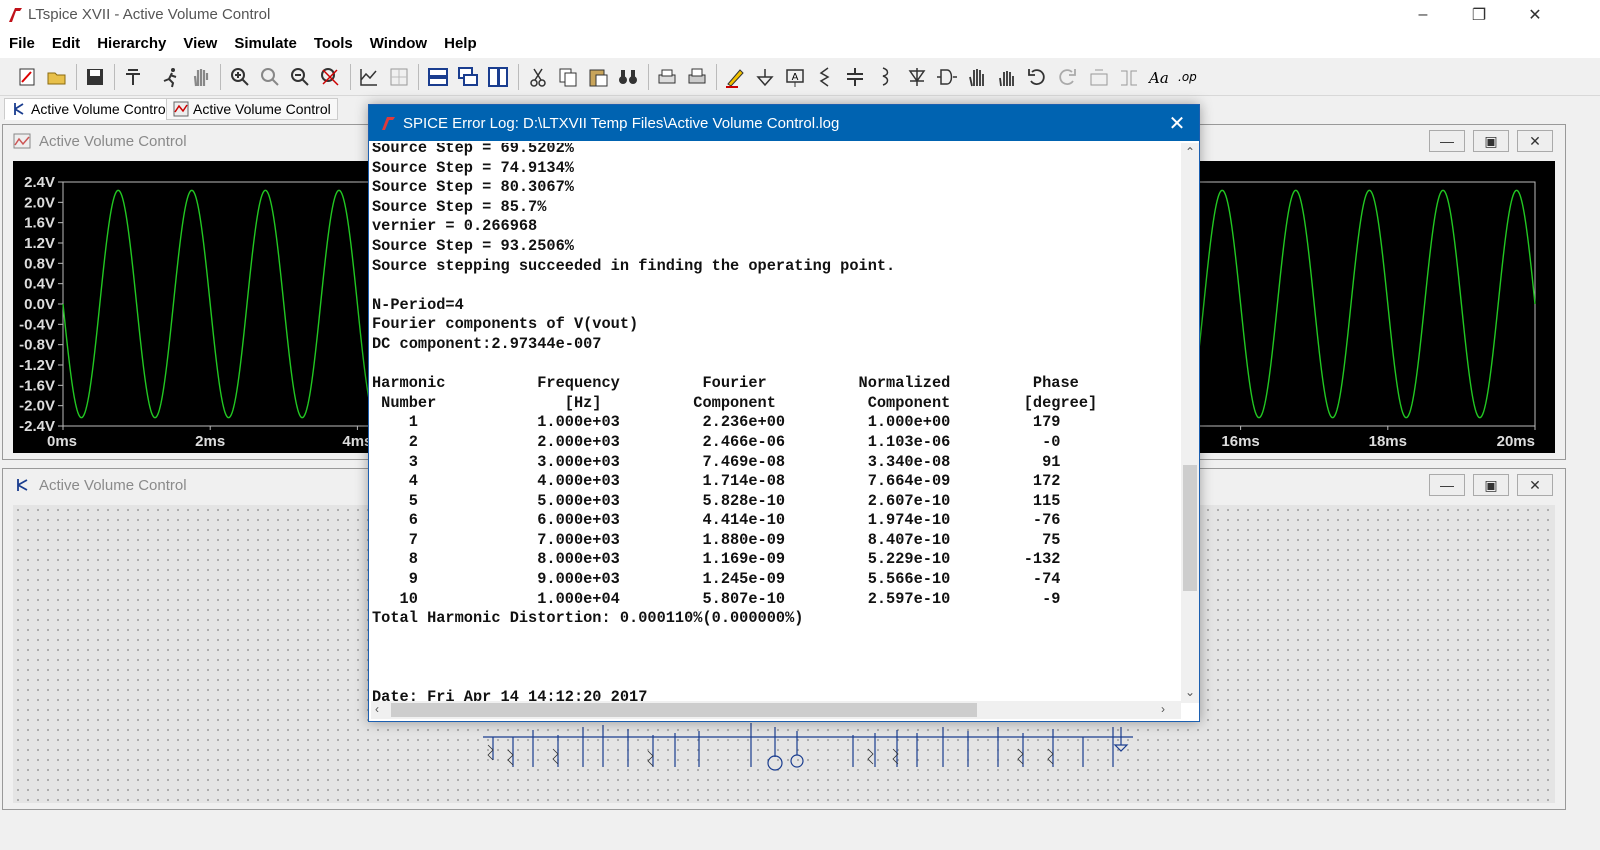  What do you see at coordinates (460, 44) in the screenshot?
I see `menu-help: Help` at bounding box center [460, 44].